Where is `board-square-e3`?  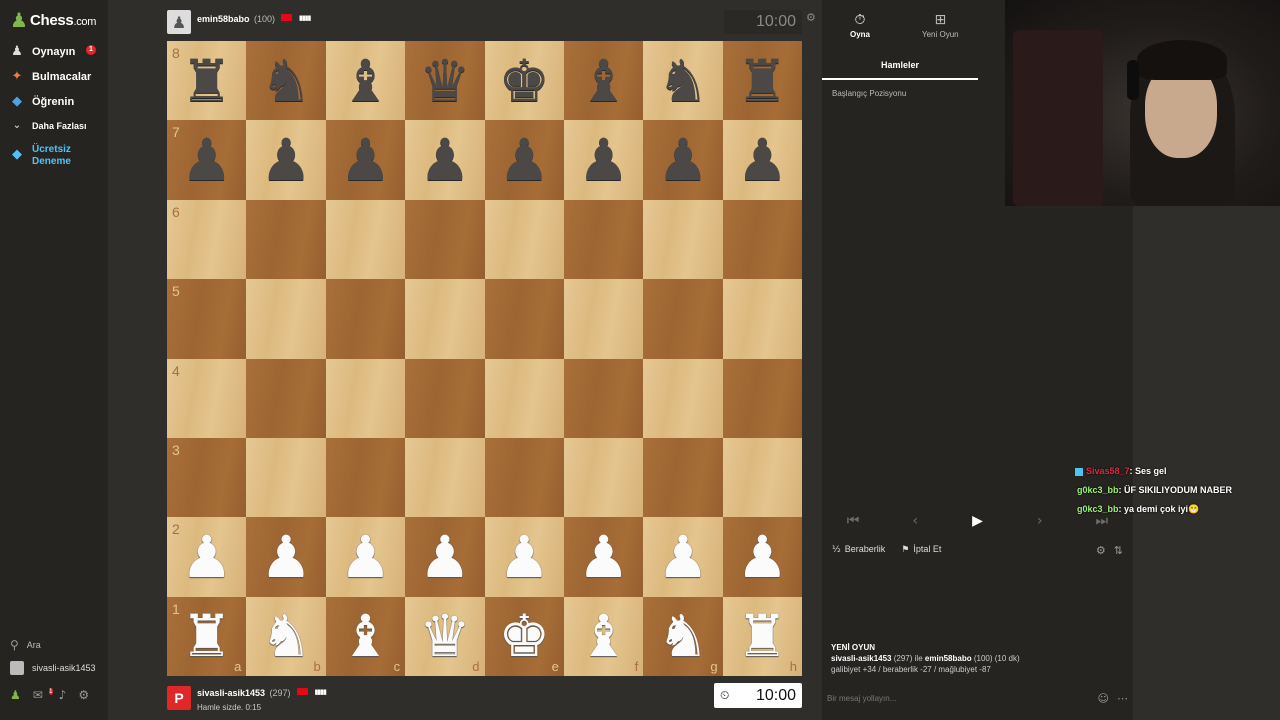
board-square-e3 is located at coordinates (524, 477).